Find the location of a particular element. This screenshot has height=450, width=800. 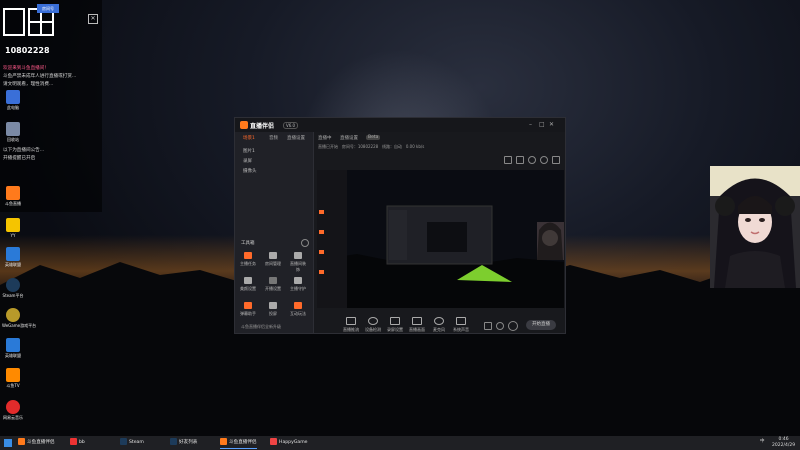

bottom-button-label: 直播推流 is located at coordinates (351, 329).